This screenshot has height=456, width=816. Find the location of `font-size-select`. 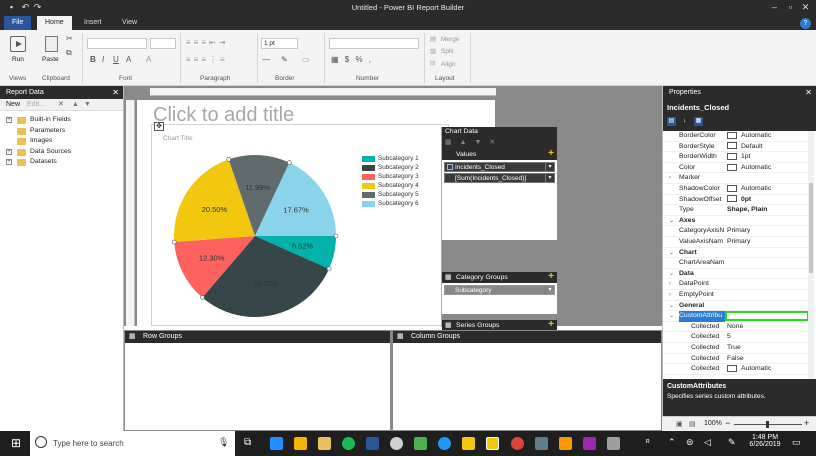

font-size-select is located at coordinates (163, 43).